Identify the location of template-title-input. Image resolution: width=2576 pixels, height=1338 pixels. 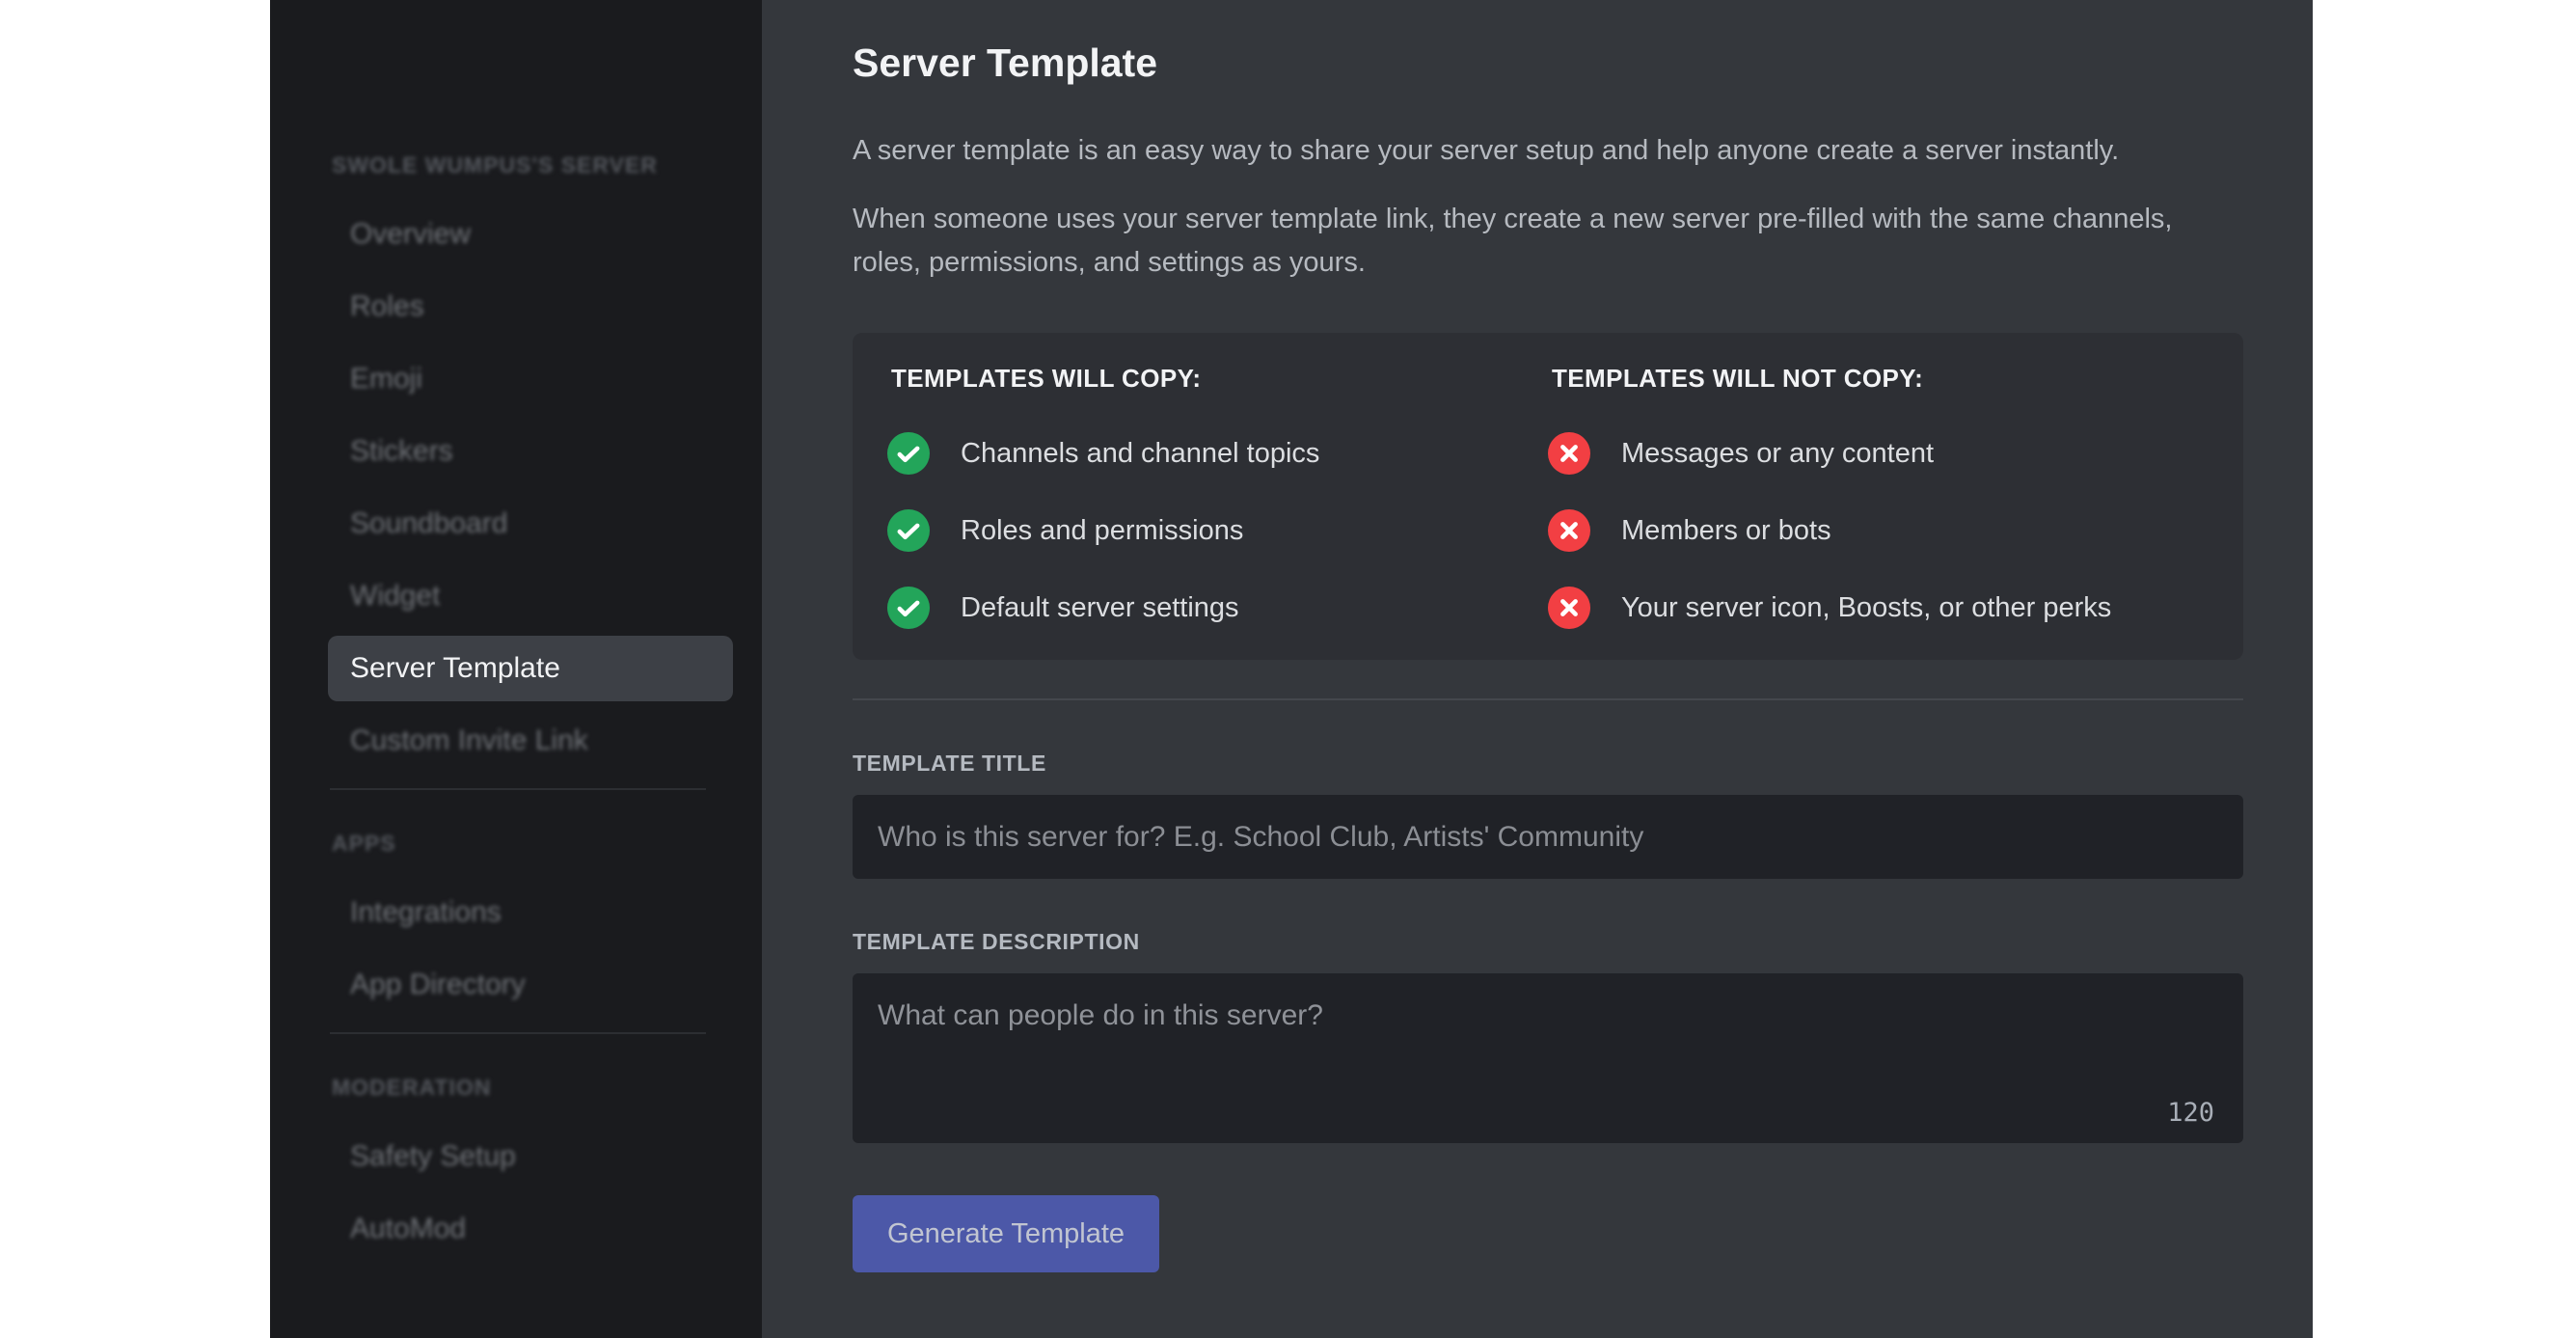
(1548, 837).